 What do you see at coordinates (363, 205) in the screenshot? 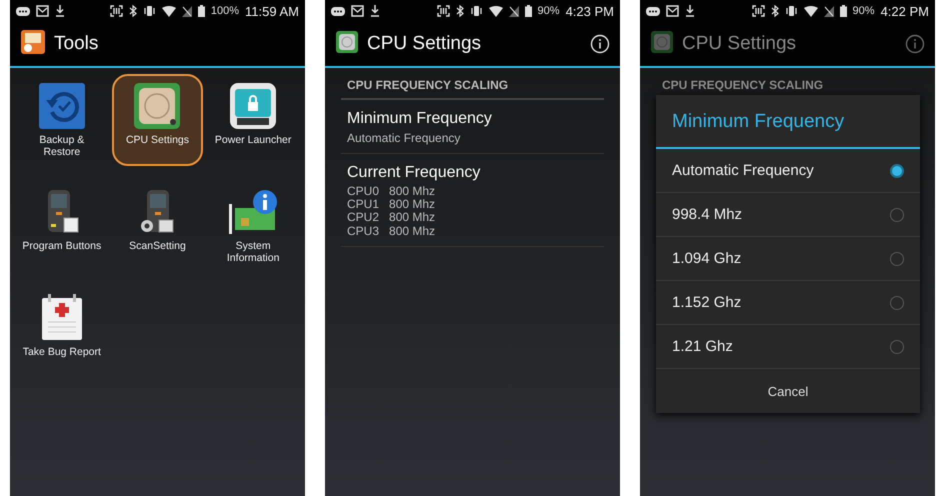
I see `cpu-name: CPU1` at bounding box center [363, 205].